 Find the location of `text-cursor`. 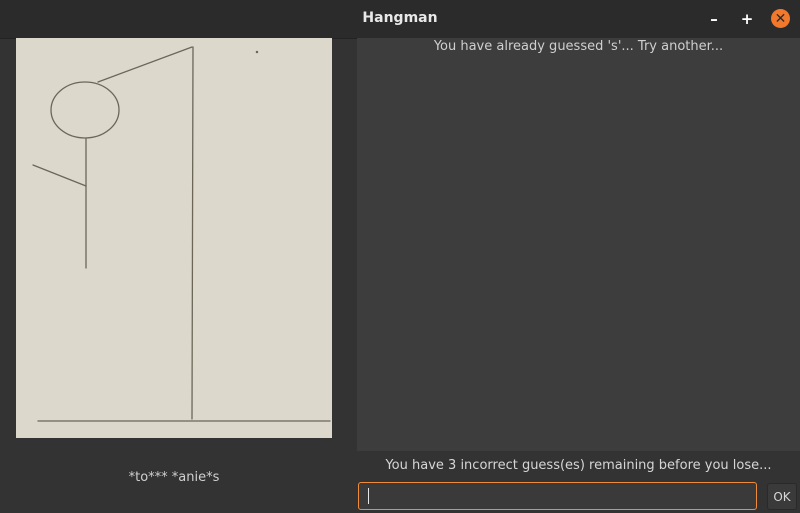

text-cursor is located at coordinates (368, 496).